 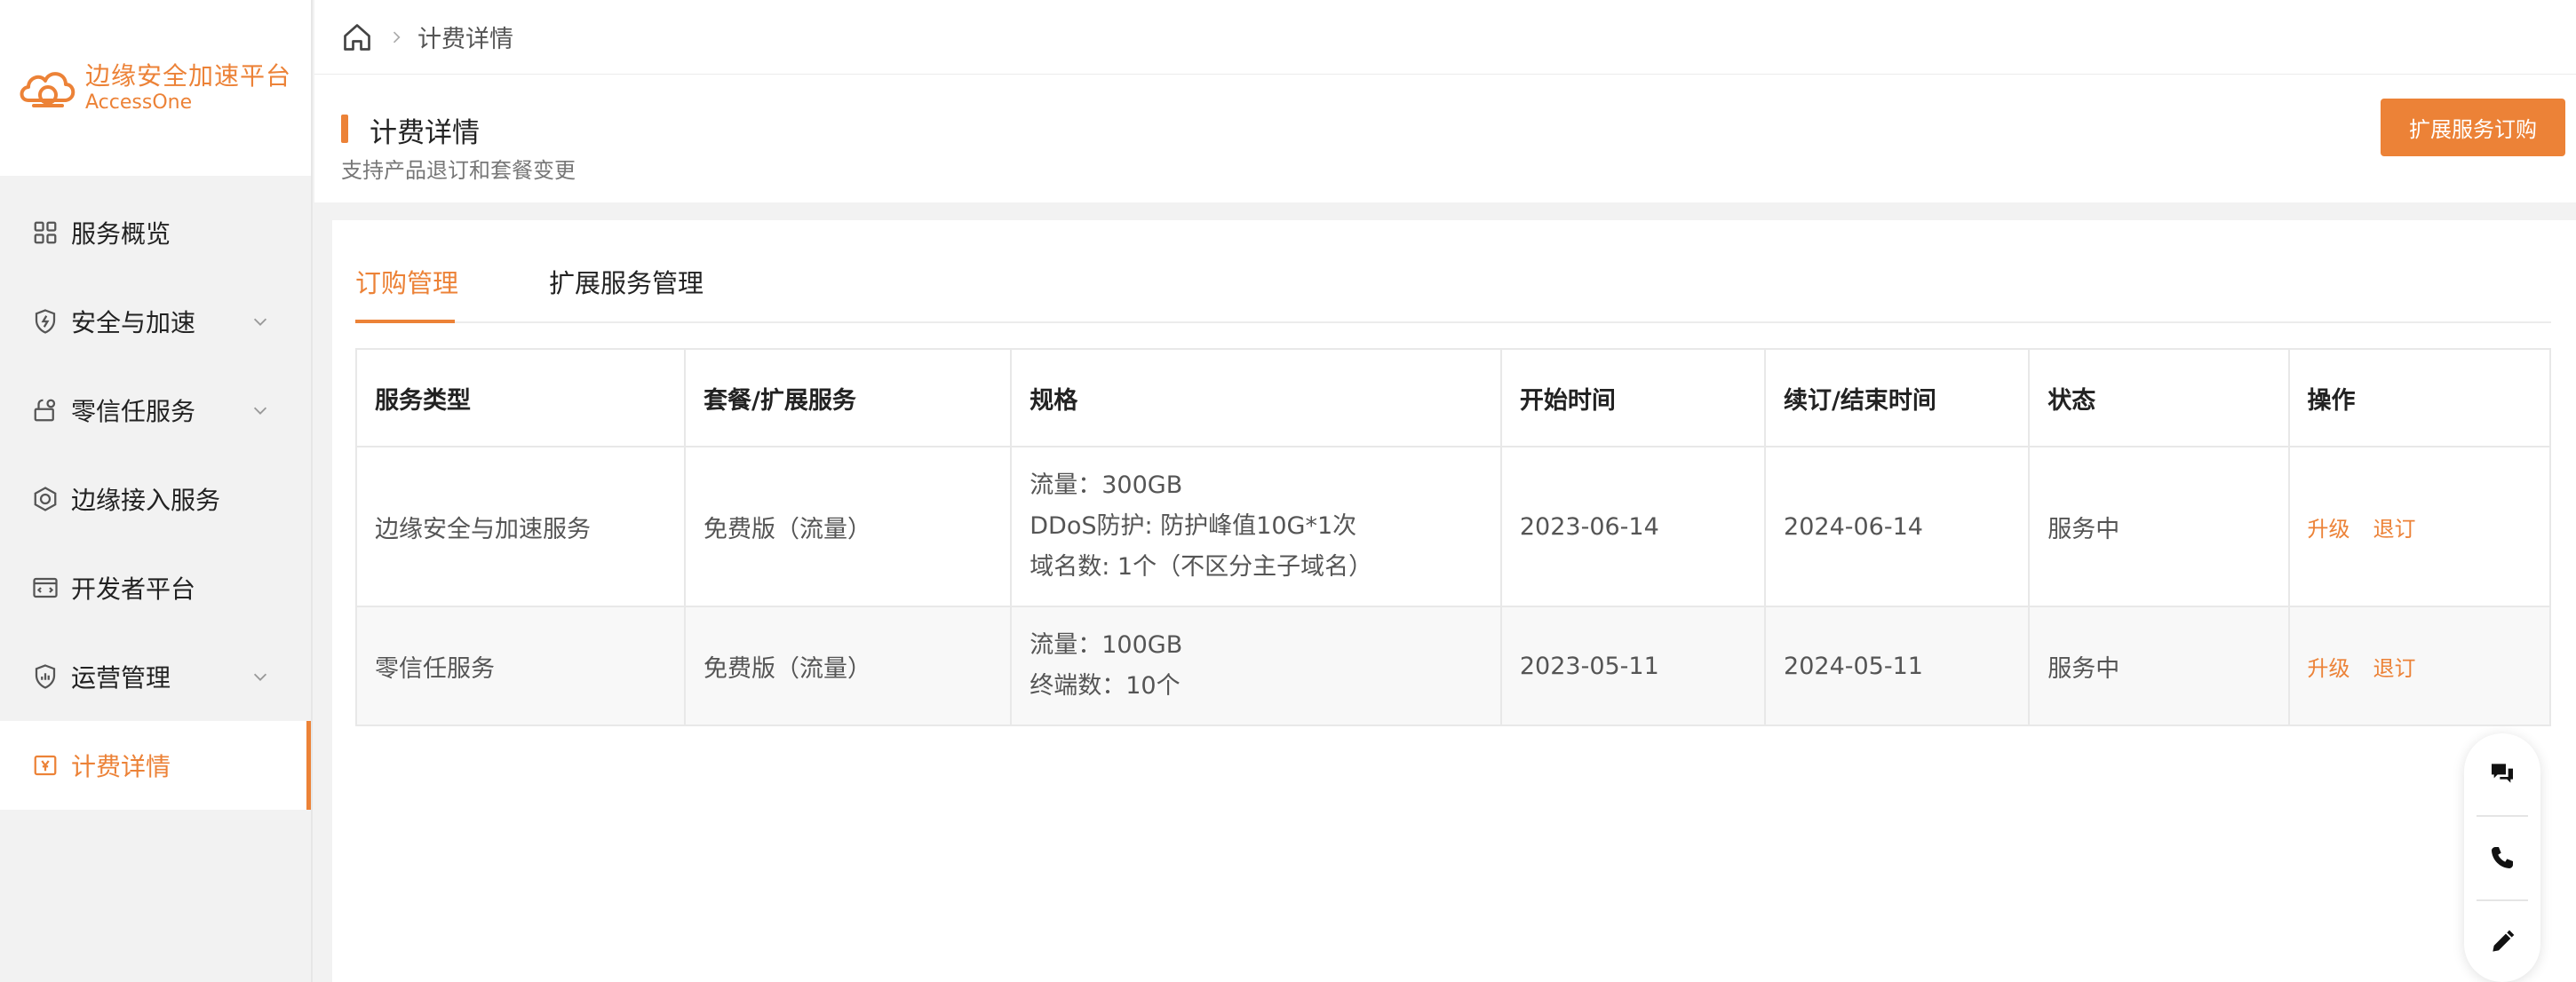 I want to click on start-date-cell: 2023-05-11, so click(x=1633, y=666).